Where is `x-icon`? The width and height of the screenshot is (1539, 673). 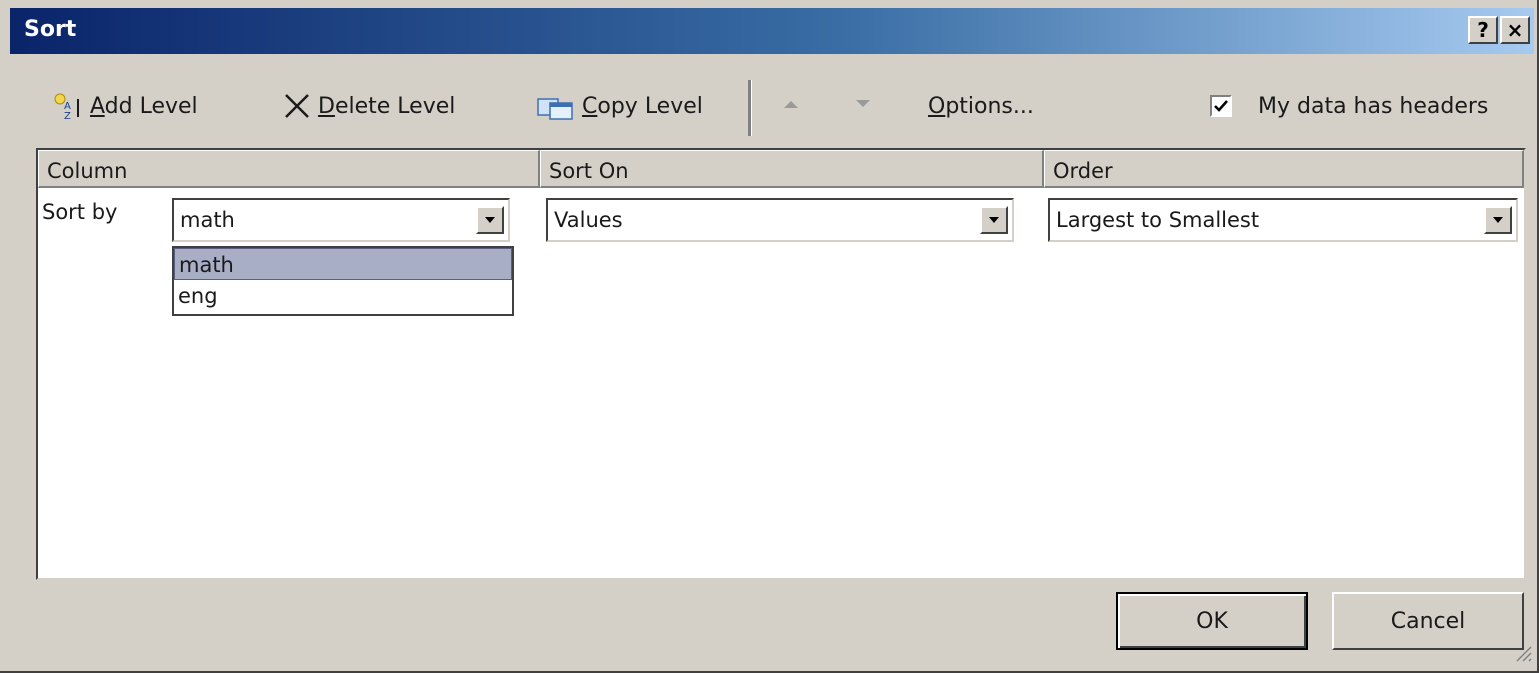 x-icon is located at coordinates (297, 106).